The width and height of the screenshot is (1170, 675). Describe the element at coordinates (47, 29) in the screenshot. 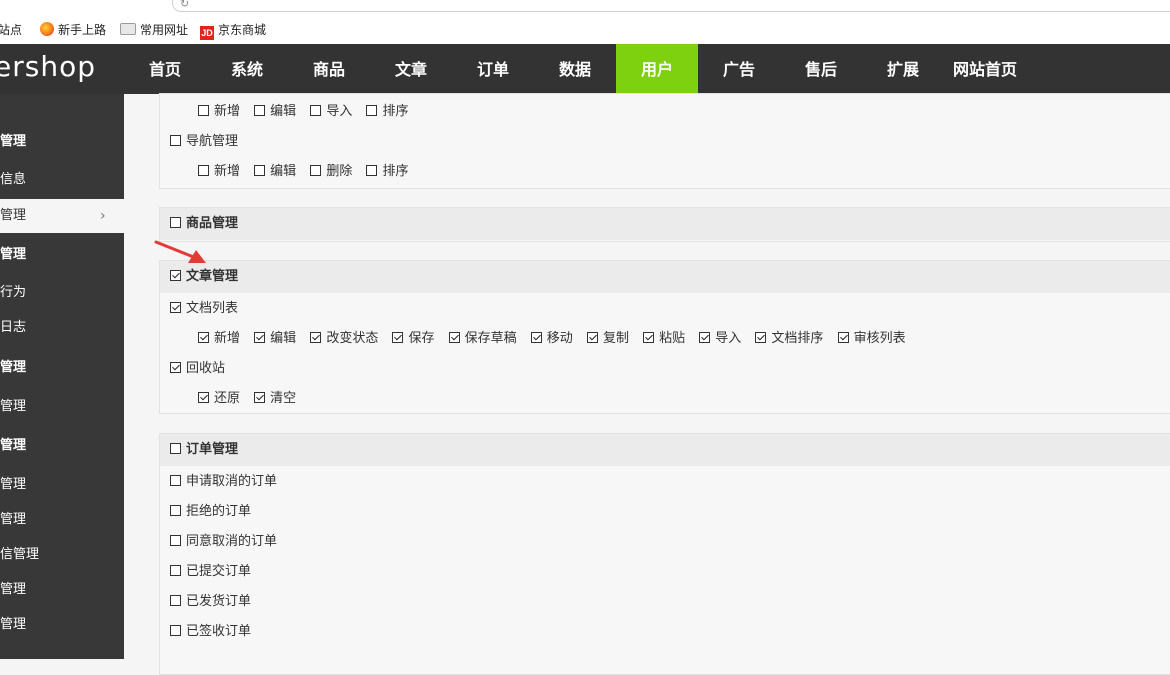

I see `firefox-icon` at that location.